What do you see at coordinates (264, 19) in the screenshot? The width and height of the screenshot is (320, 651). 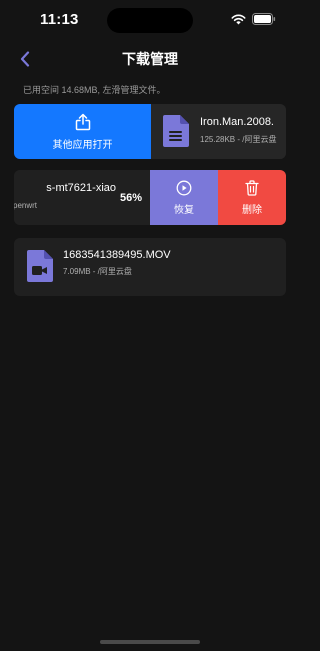 I see `battery-icon` at bounding box center [264, 19].